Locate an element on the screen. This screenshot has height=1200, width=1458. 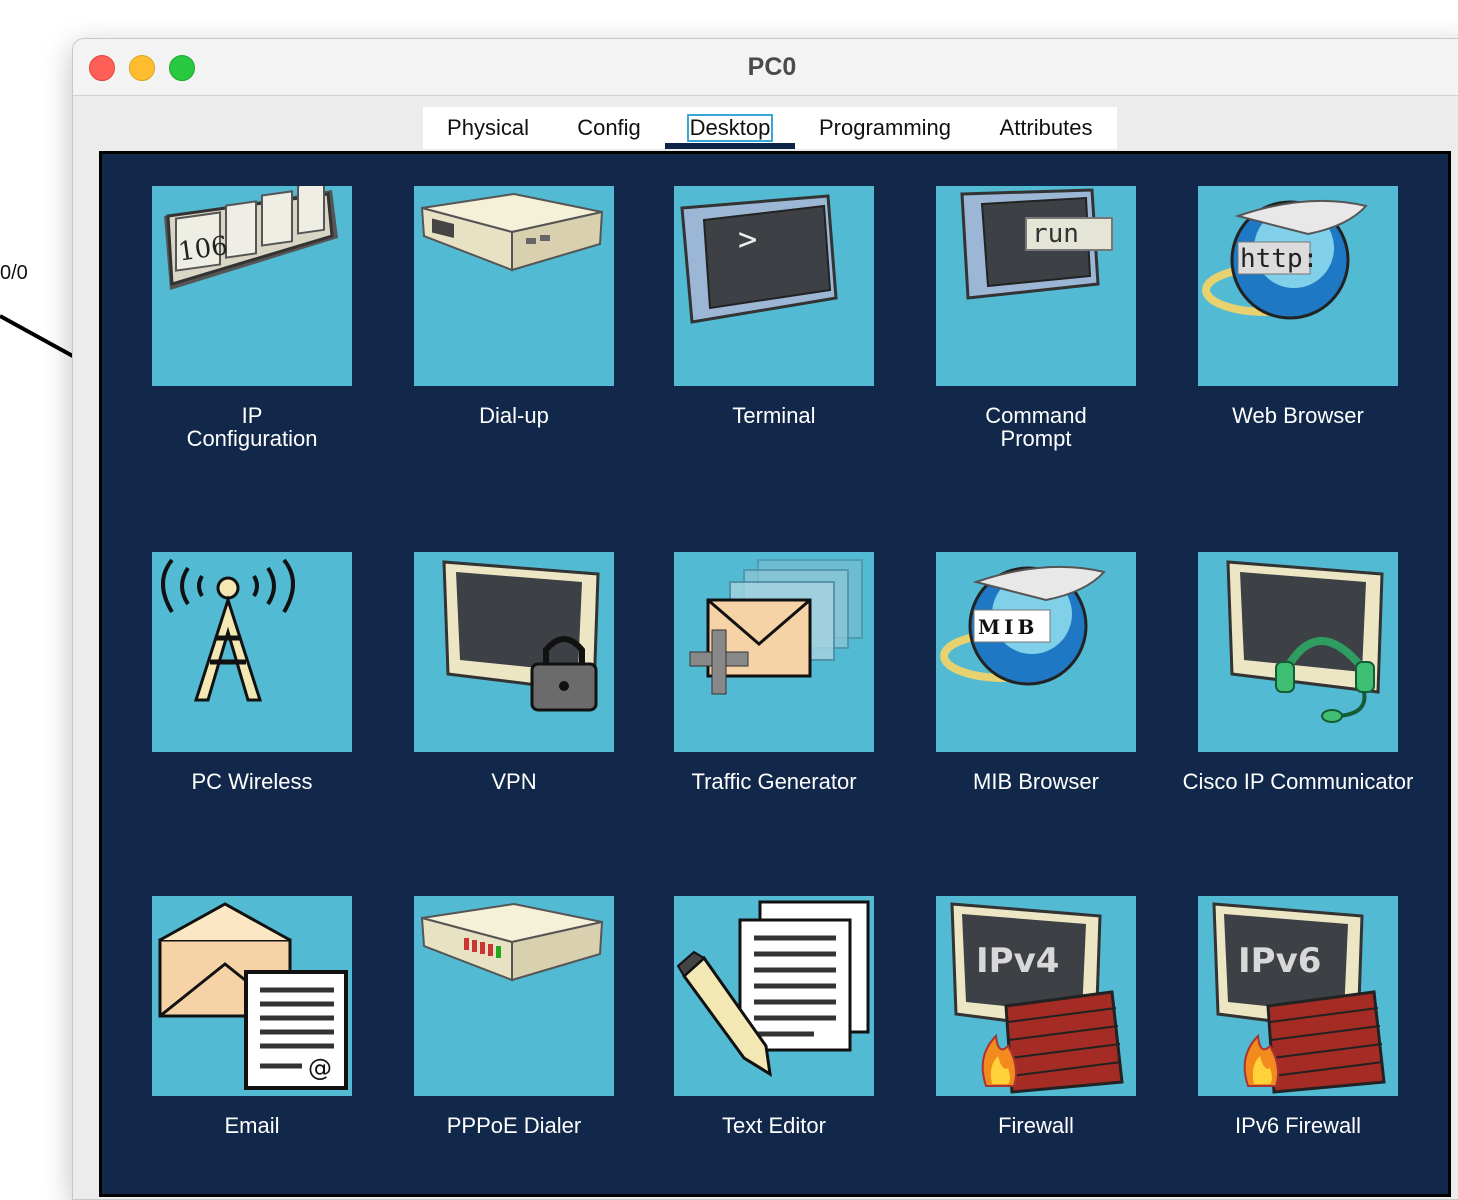
title-bar: PC0 is located at coordinates (765, 67).